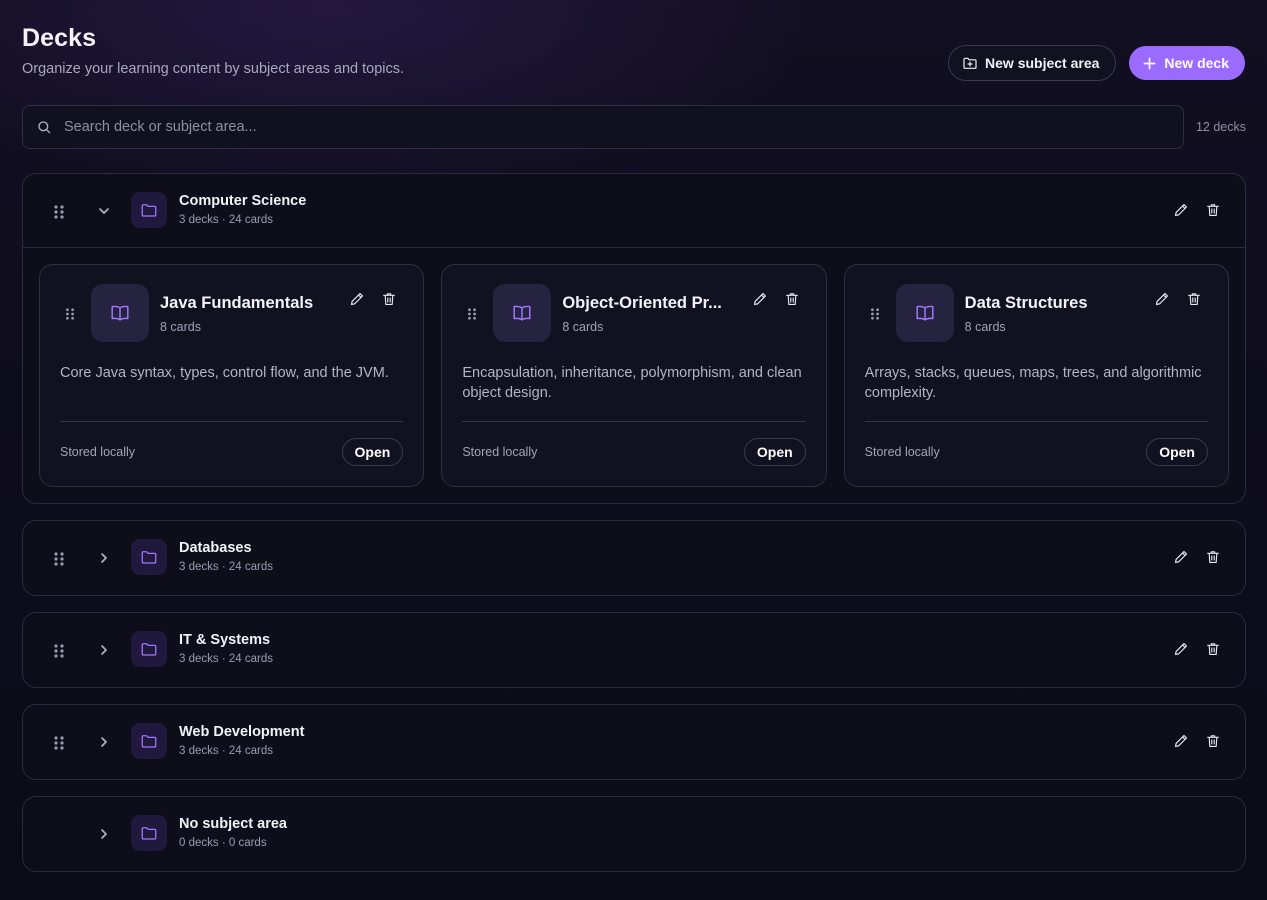 Image resolution: width=1267 pixels, height=900 pixels. What do you see at coordinates (634, 211) in the screenshot?
I see `subject-group-header: Computer Science 3 decks · 24 cards` at bounding box center [634, 211].